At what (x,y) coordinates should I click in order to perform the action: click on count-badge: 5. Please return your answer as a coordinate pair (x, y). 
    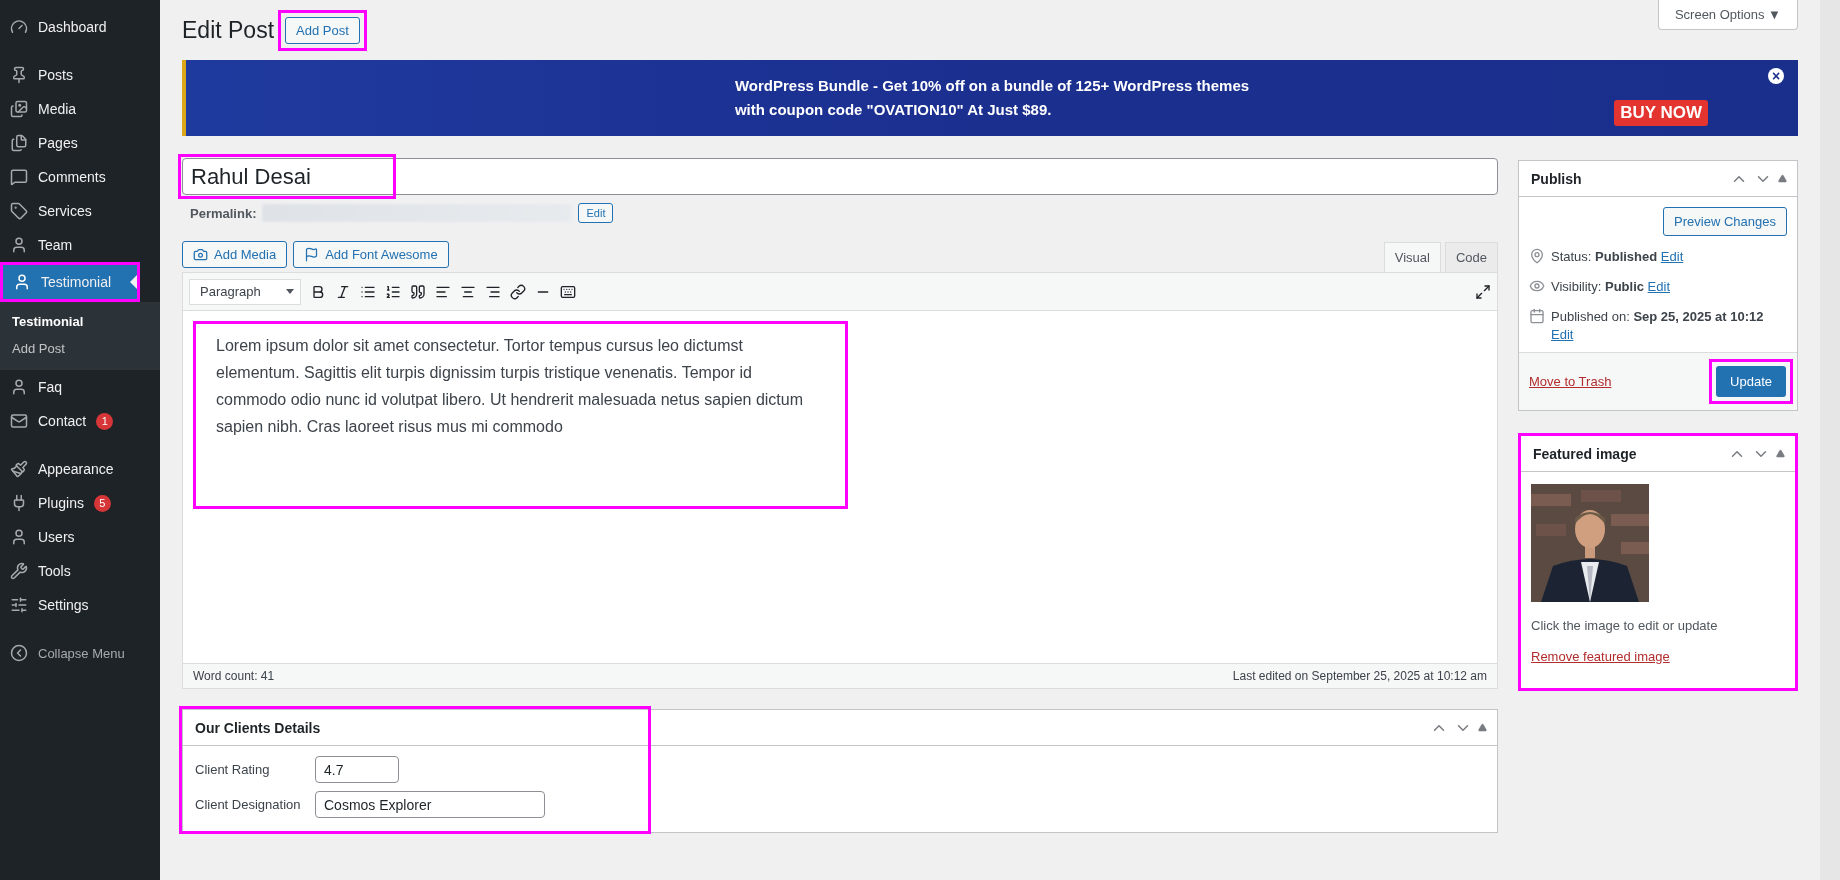
    Looking at the image, I should click on (102, 503).